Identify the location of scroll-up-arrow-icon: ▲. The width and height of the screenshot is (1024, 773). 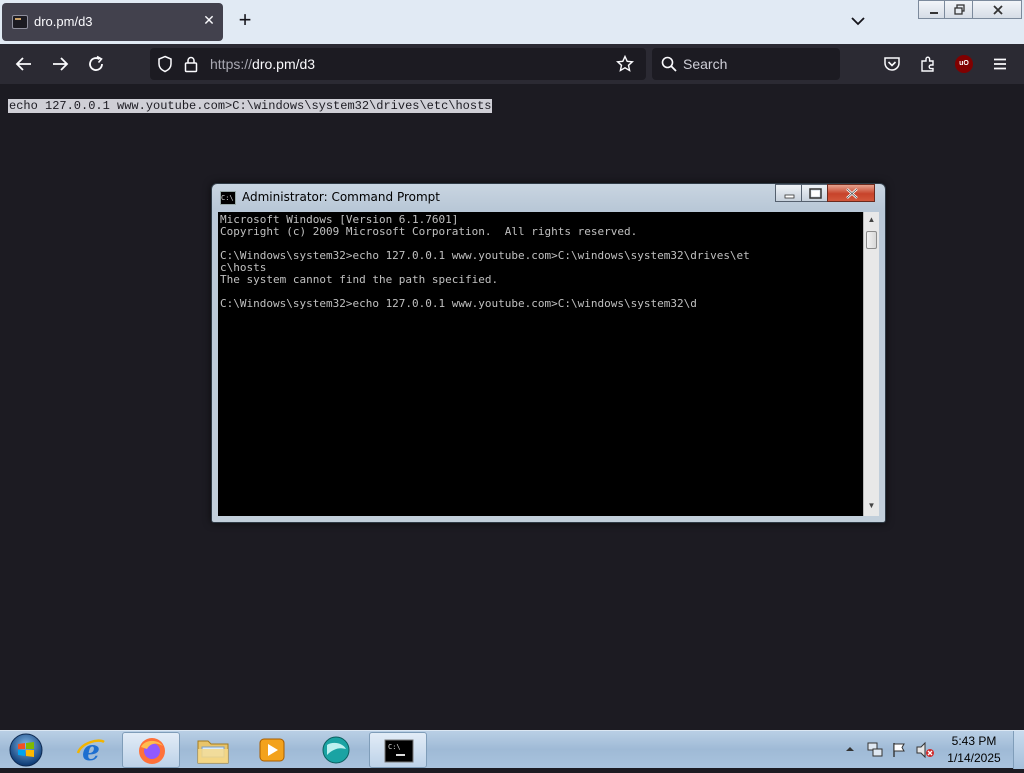
(871, 220).